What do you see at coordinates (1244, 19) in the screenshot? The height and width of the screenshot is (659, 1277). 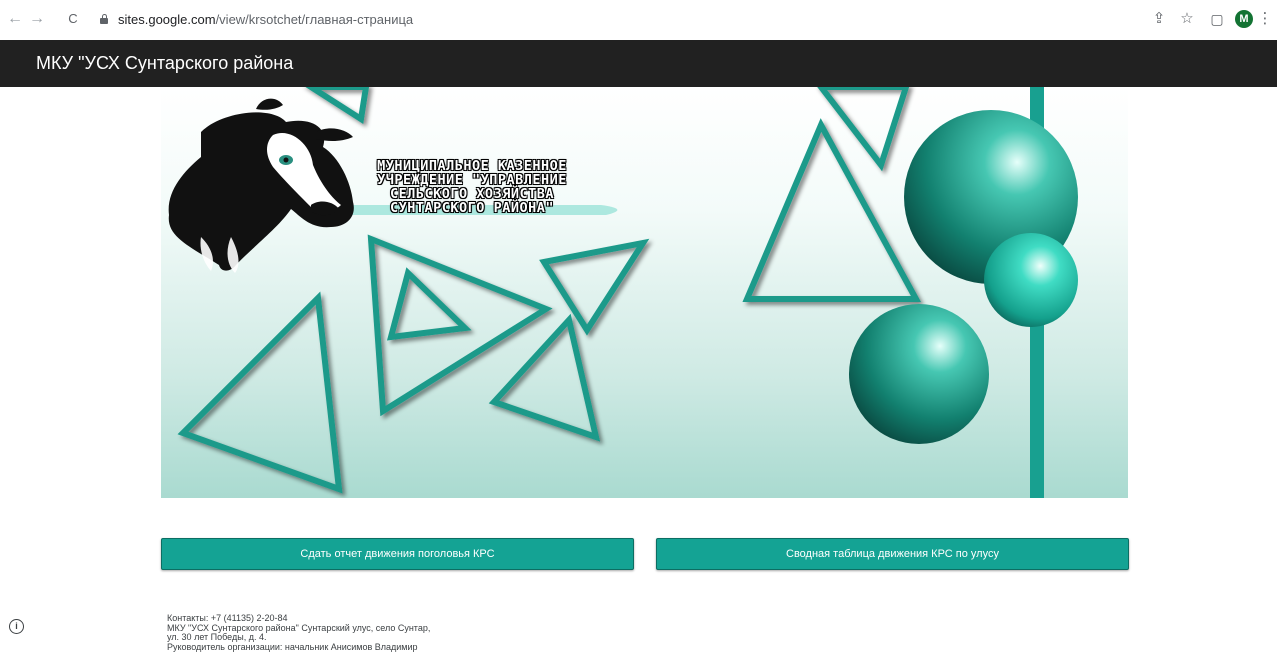 I see `profile-avatar: M` at bounding box center [1244, 19].